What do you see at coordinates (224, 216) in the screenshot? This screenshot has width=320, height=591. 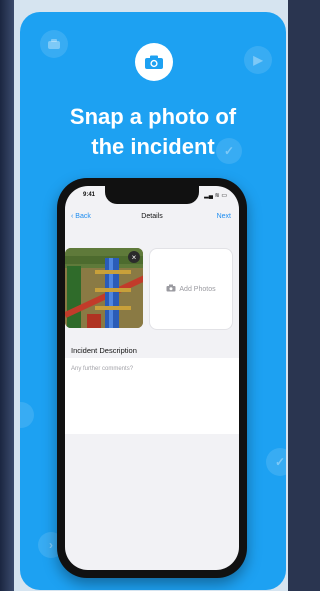 I see `next-button: Next` at bounding box center [224, 216].